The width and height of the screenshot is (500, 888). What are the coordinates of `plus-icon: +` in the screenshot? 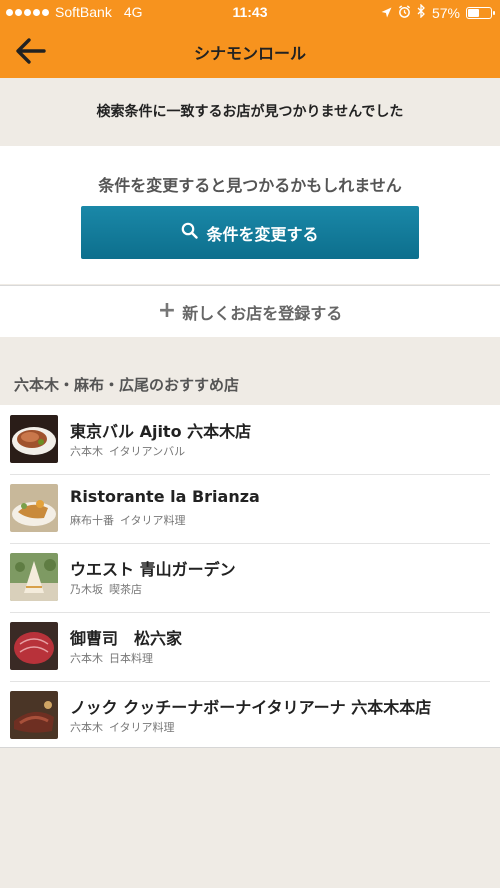 It's located at (167, 310).